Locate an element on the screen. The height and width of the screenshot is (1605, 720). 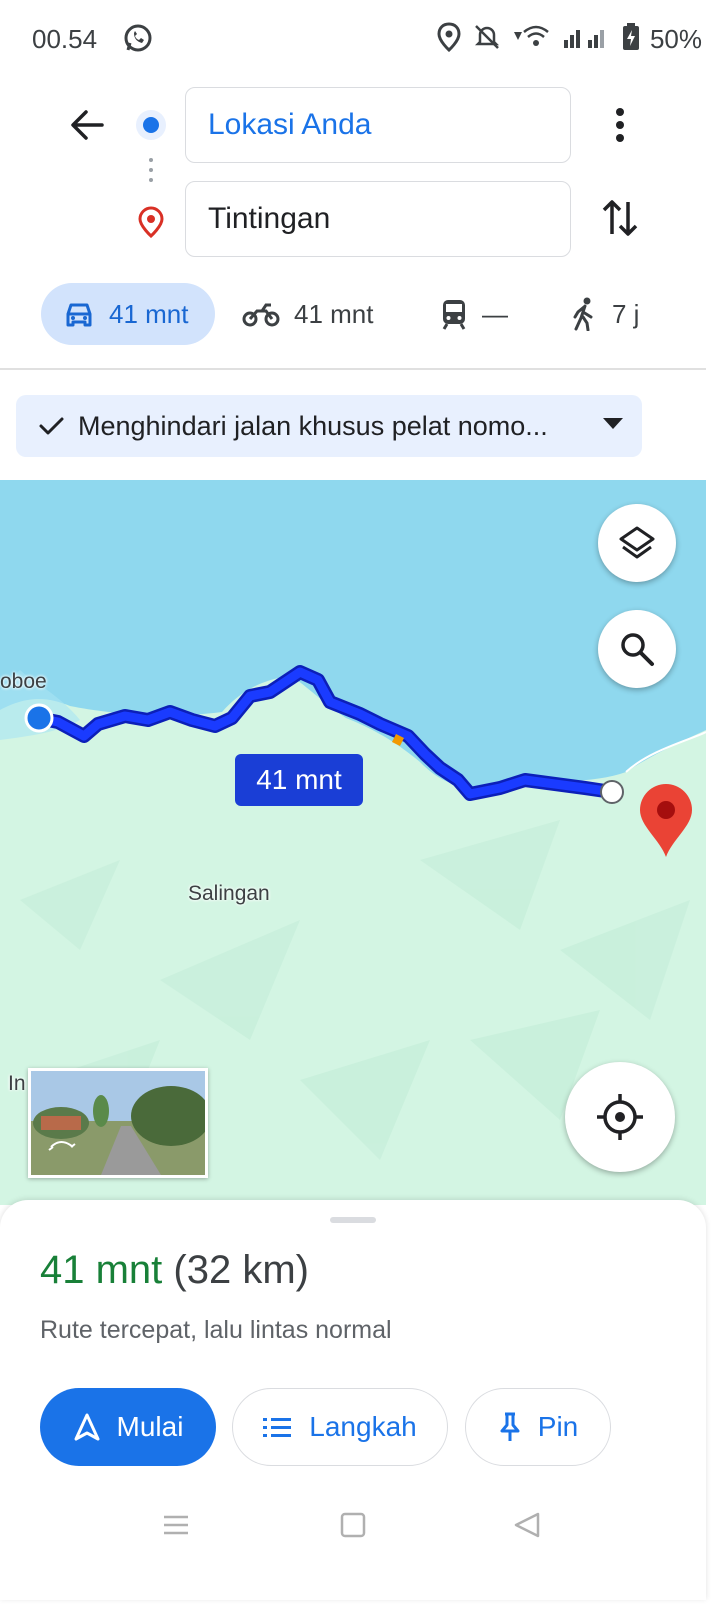
signal-icon is located at coordinates (587, 39).